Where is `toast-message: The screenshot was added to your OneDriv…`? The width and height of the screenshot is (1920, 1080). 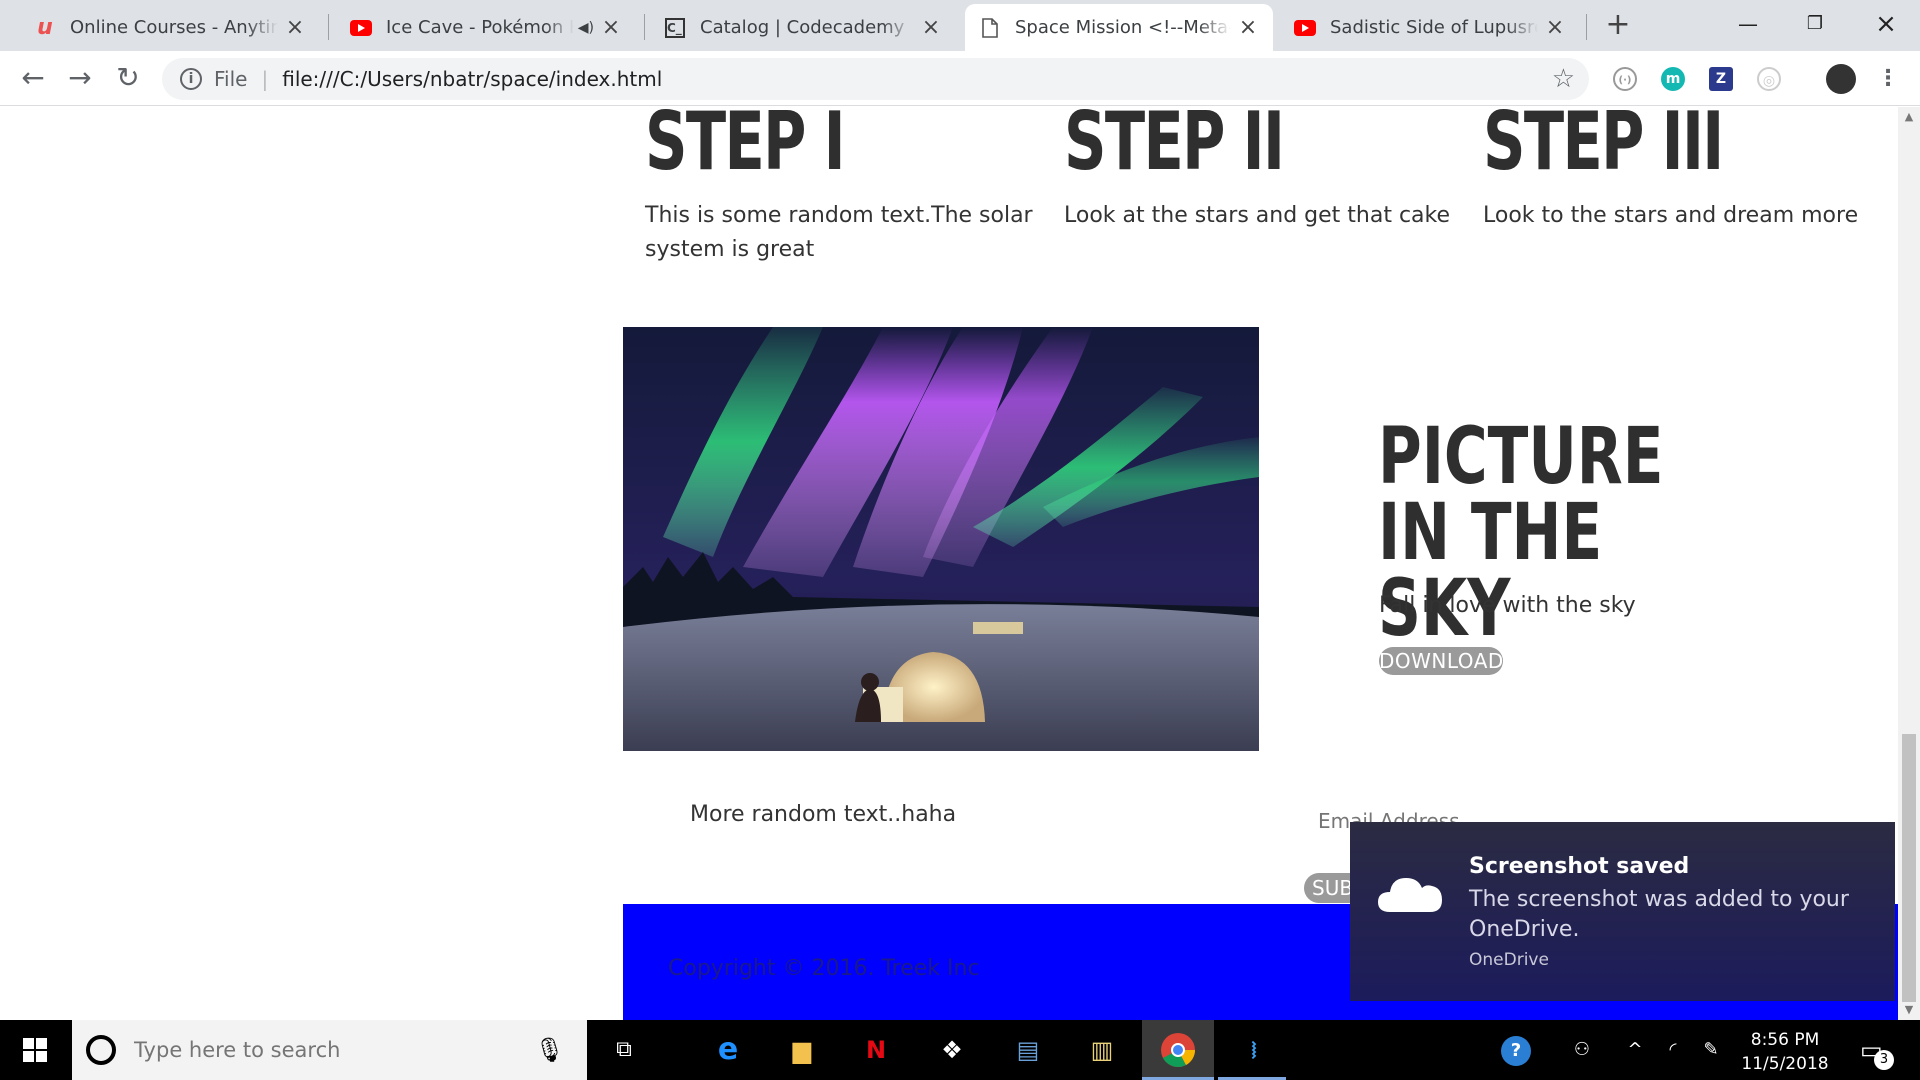 toast-message: The screenshot was added to your OneDriv… is located at coordinates (1659, 914).